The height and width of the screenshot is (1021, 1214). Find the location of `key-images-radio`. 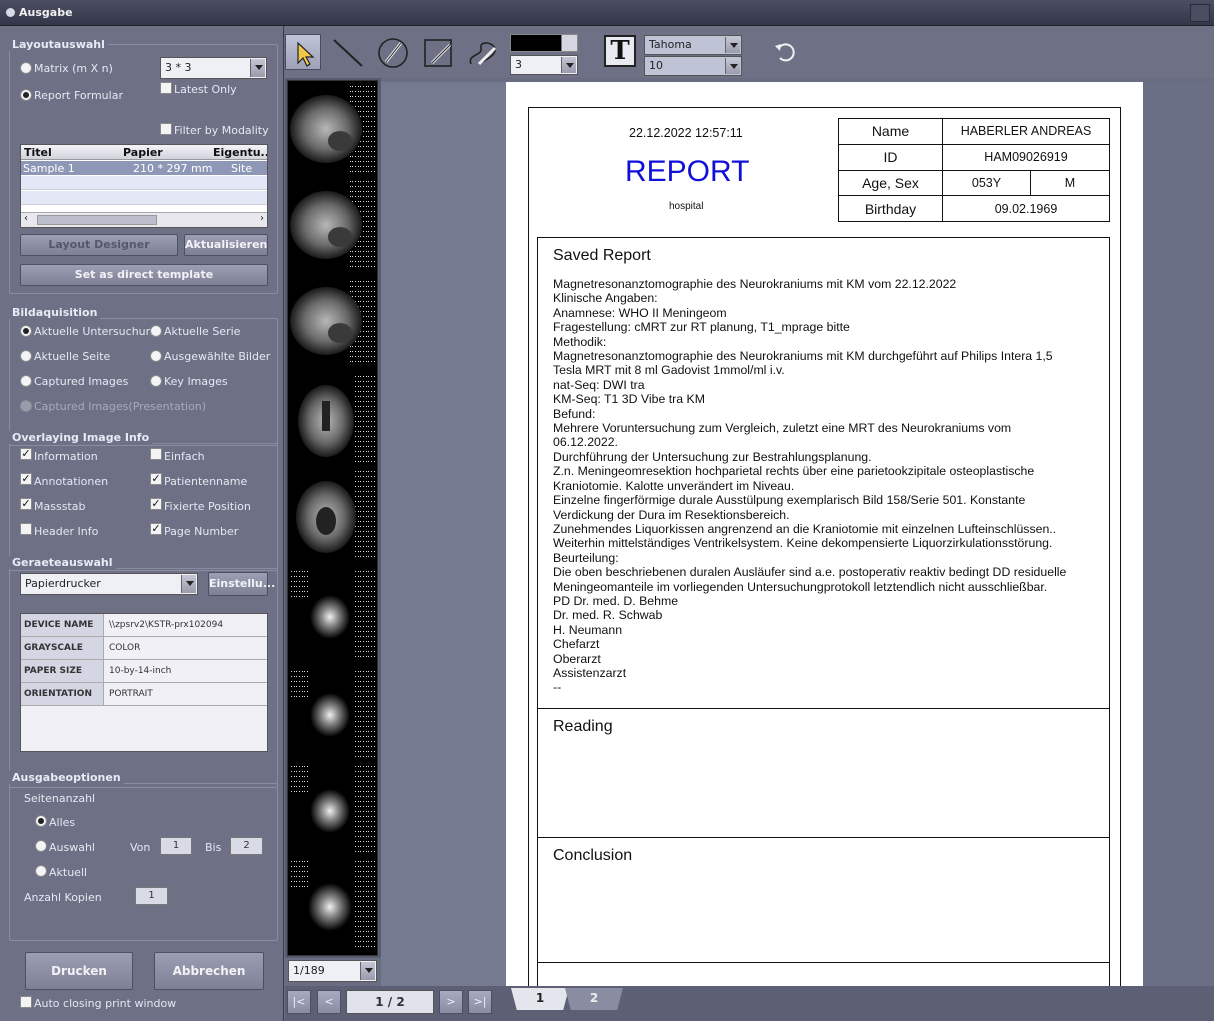

key-images-radio is located at coordinates (156, 381).